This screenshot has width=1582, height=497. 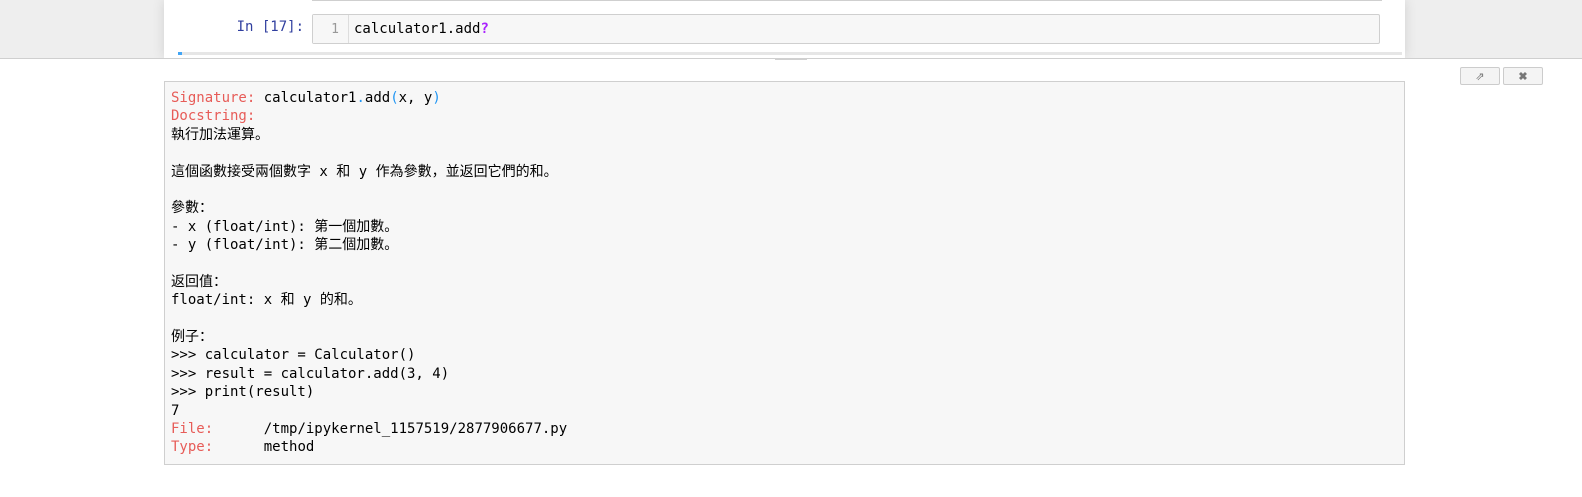 I want to click on notebook-page: In [17]: 1 calculator1.add?, so click(x=784, y=29).